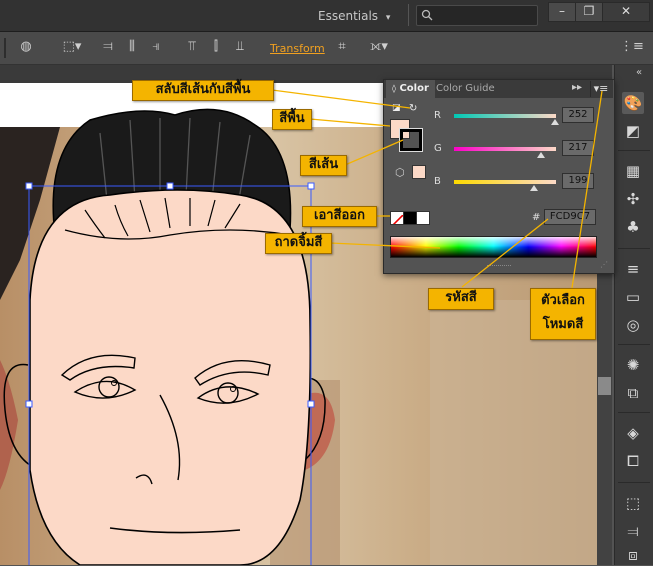 The height and width of the screenshot is (566, 653). I want to click on callout-mode-options-line2: โหมดสี, so click(563, 324).